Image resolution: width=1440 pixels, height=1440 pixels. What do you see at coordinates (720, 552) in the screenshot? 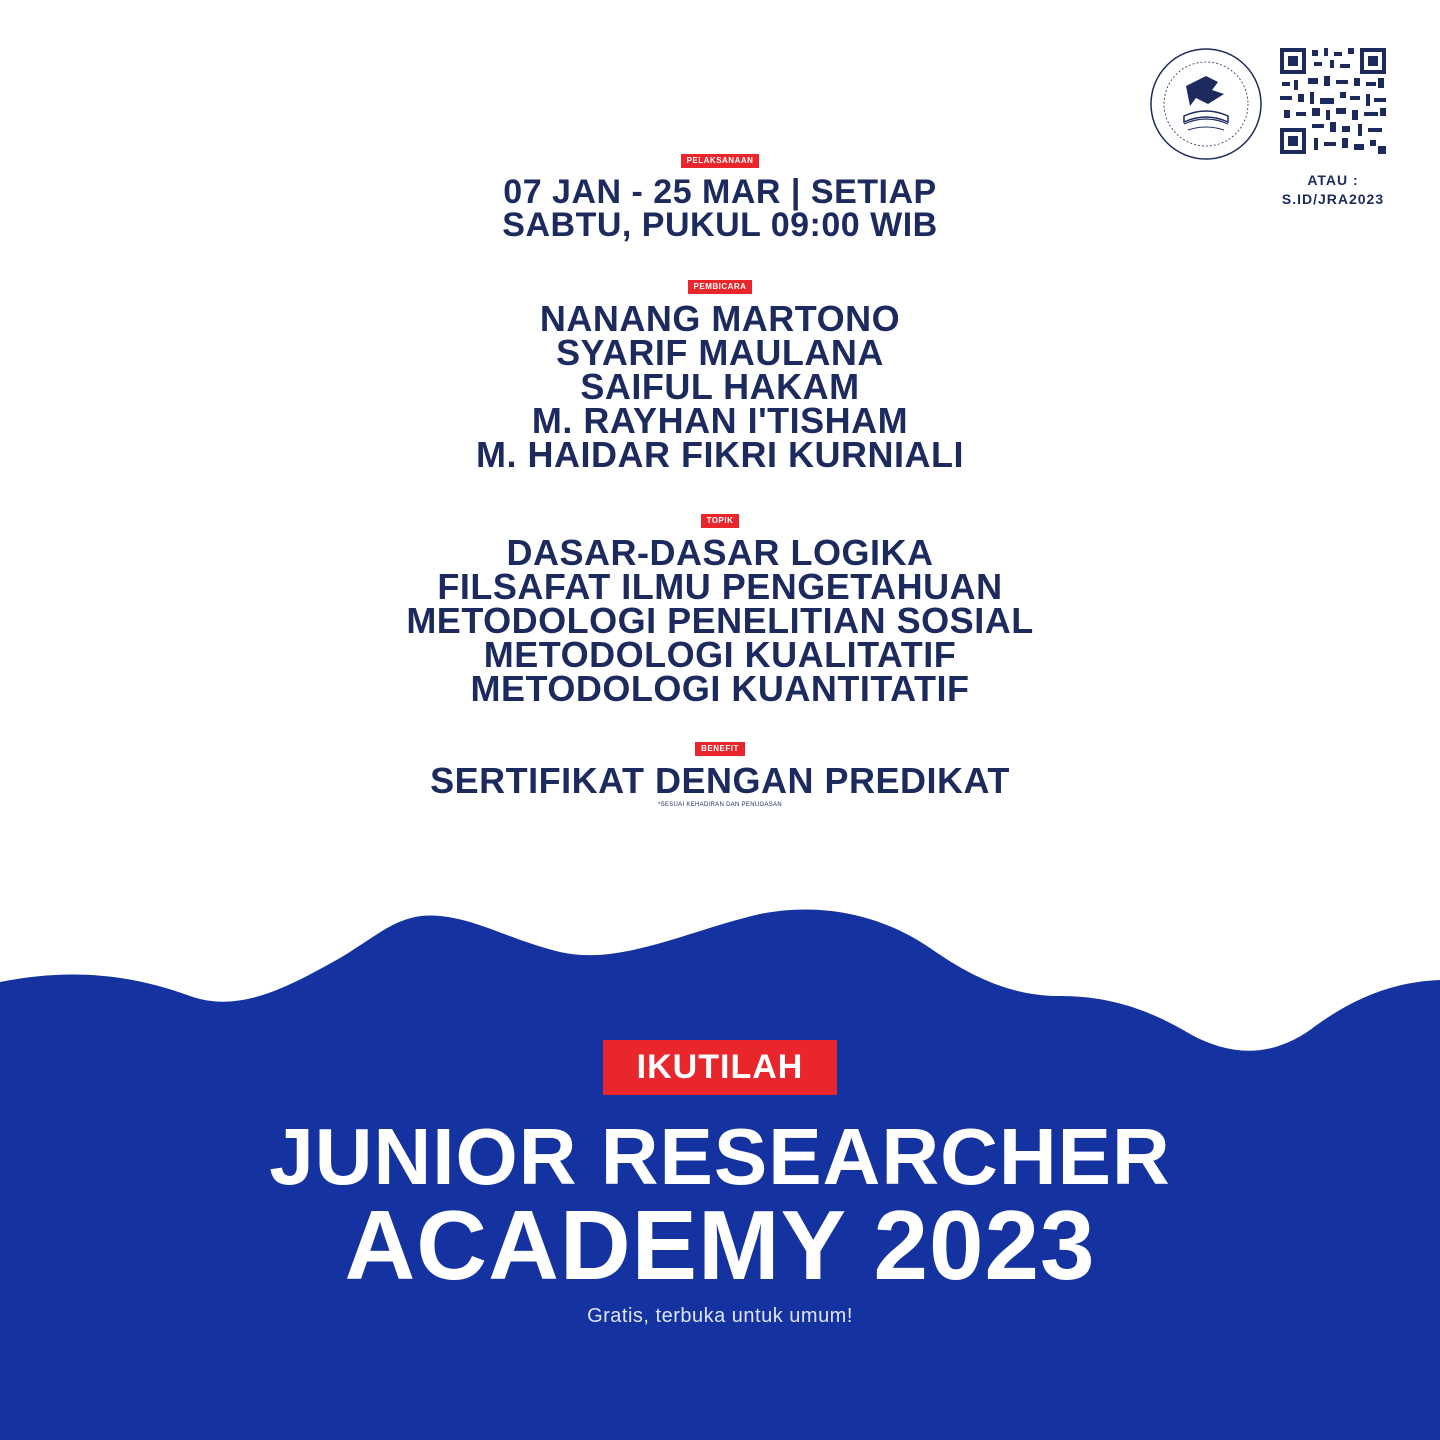
I see `topic-item: DASAR-DASAR LOGIKA` at bounding box center [720, 552].